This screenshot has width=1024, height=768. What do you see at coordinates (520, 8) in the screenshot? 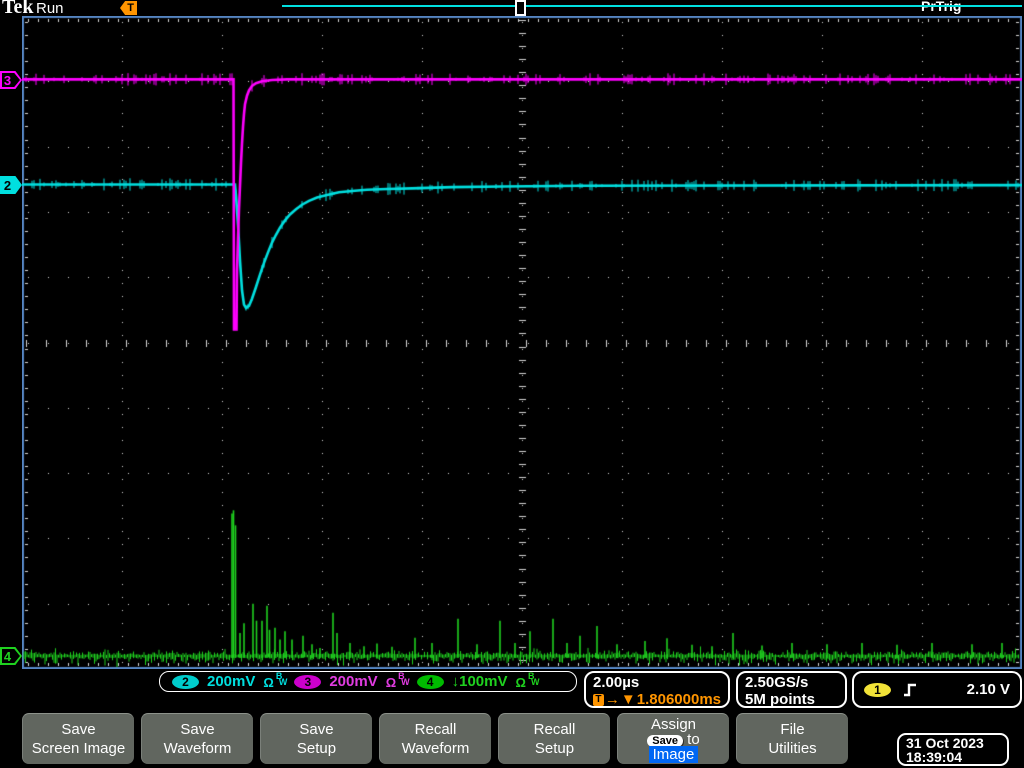
I see `expansion-point-icon` at bounding box center [520, 8].